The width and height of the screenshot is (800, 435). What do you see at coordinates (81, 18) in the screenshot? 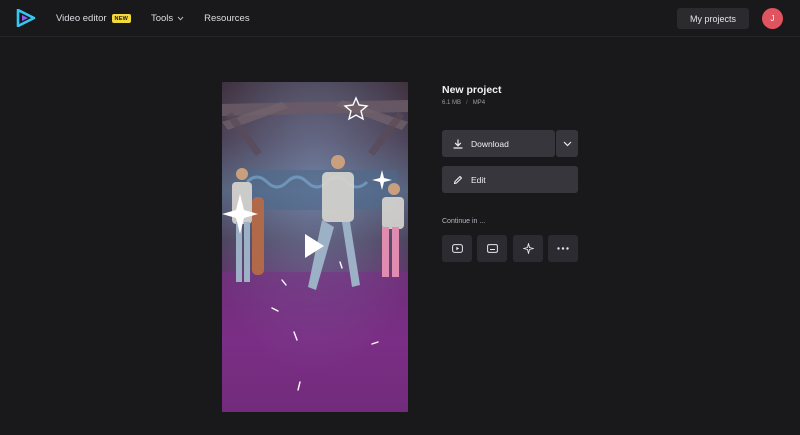
I see `nav-video-editor-label: Video editor` at bounding box center [81, 18].